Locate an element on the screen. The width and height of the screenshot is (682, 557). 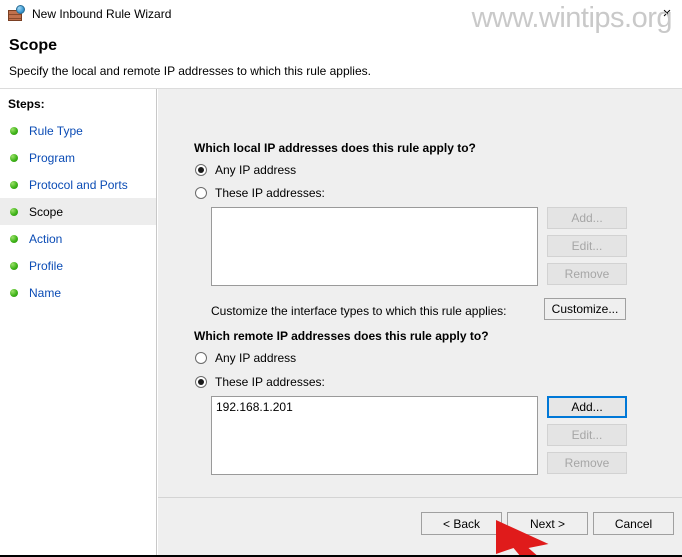
sidebar-item-protocol-and-ports: Protocol and Ports is located at coordinates (78, 184).